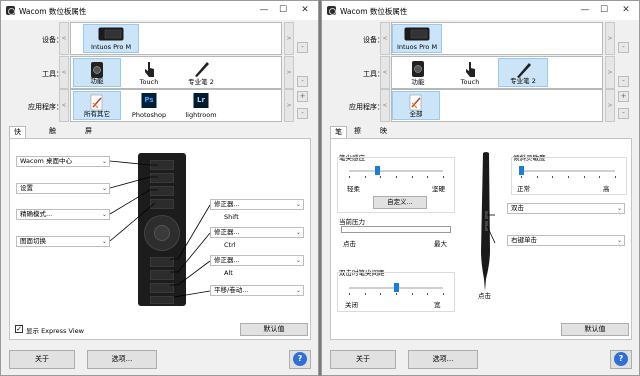 Image resolution: width=640 pixels, height=376 pixels. What do you see at coordinates (257, 260) in the screenshot?
I see `modifier-3-dropdown: 修正器... ⌄` at bounding box center [257, 260].